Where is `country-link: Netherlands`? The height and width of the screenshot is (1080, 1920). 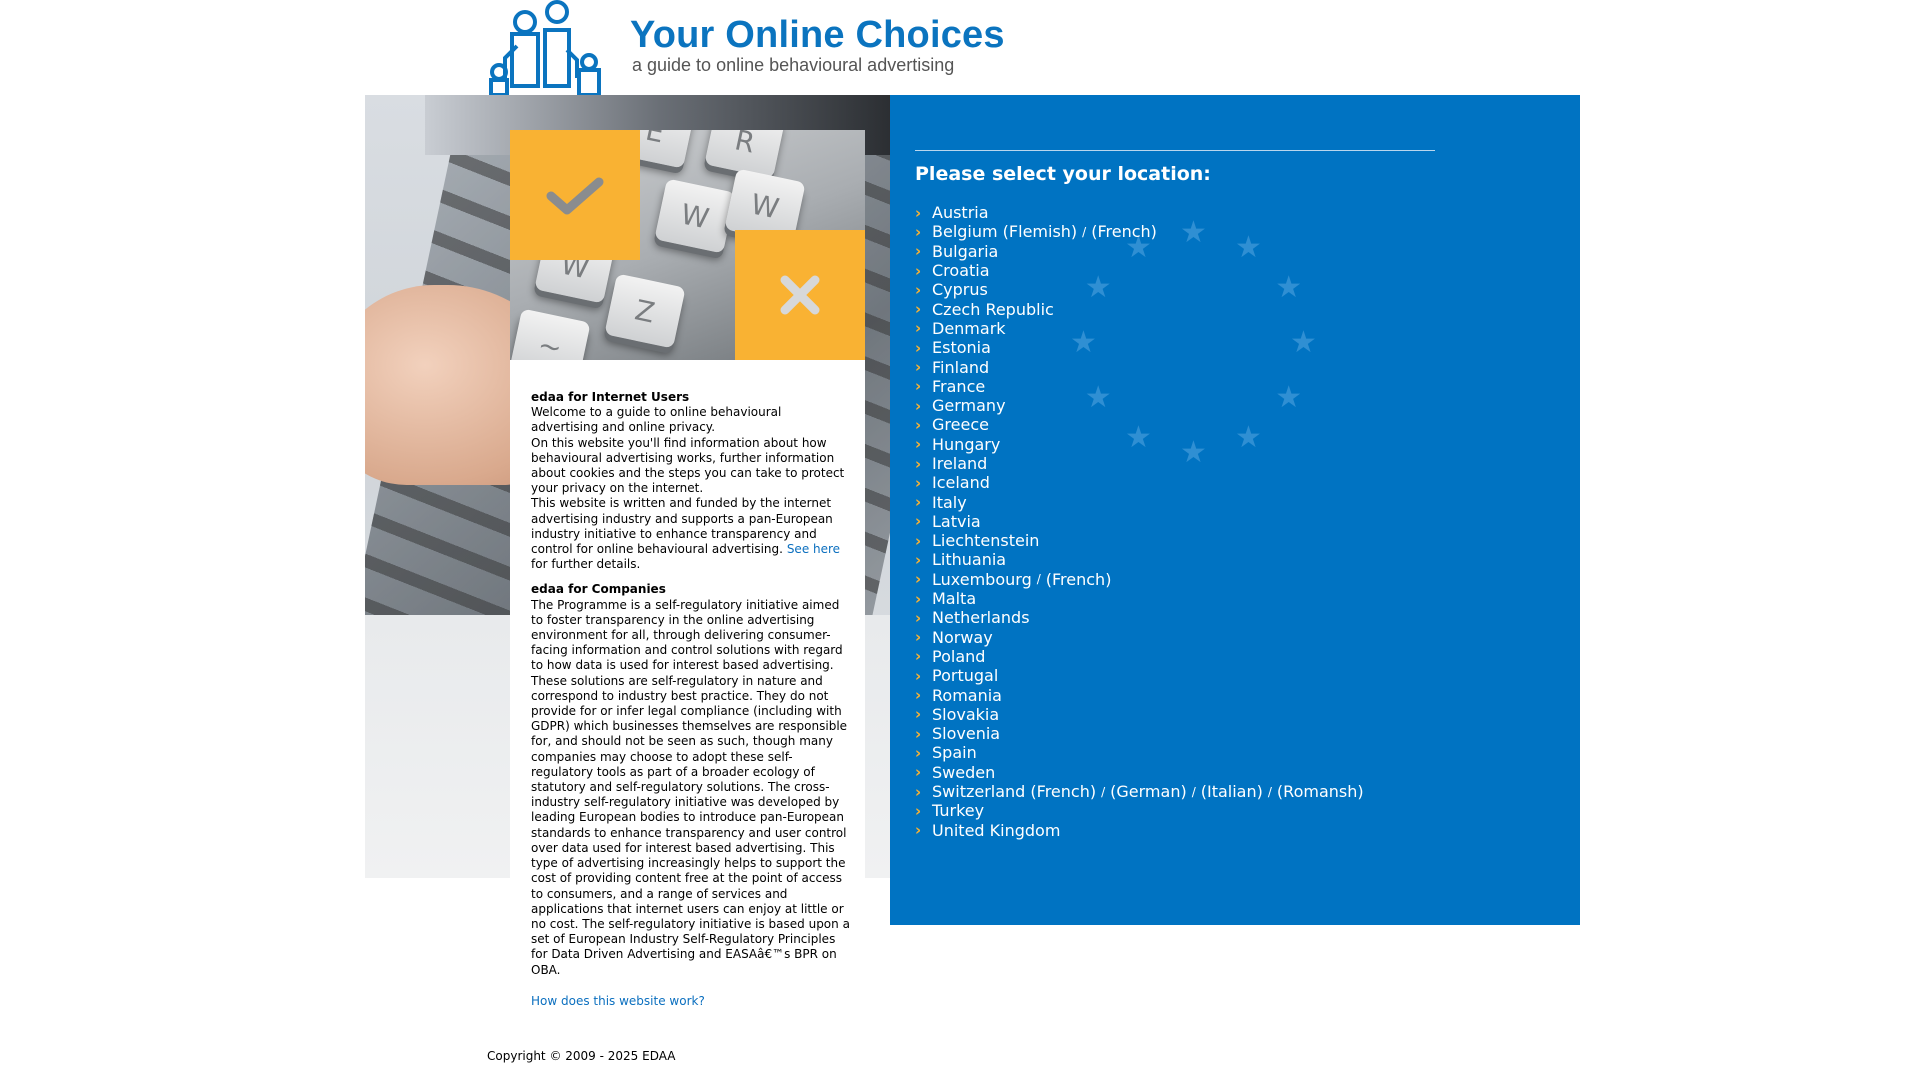
country-link: Netherlands is located at coordinates (981, 617).